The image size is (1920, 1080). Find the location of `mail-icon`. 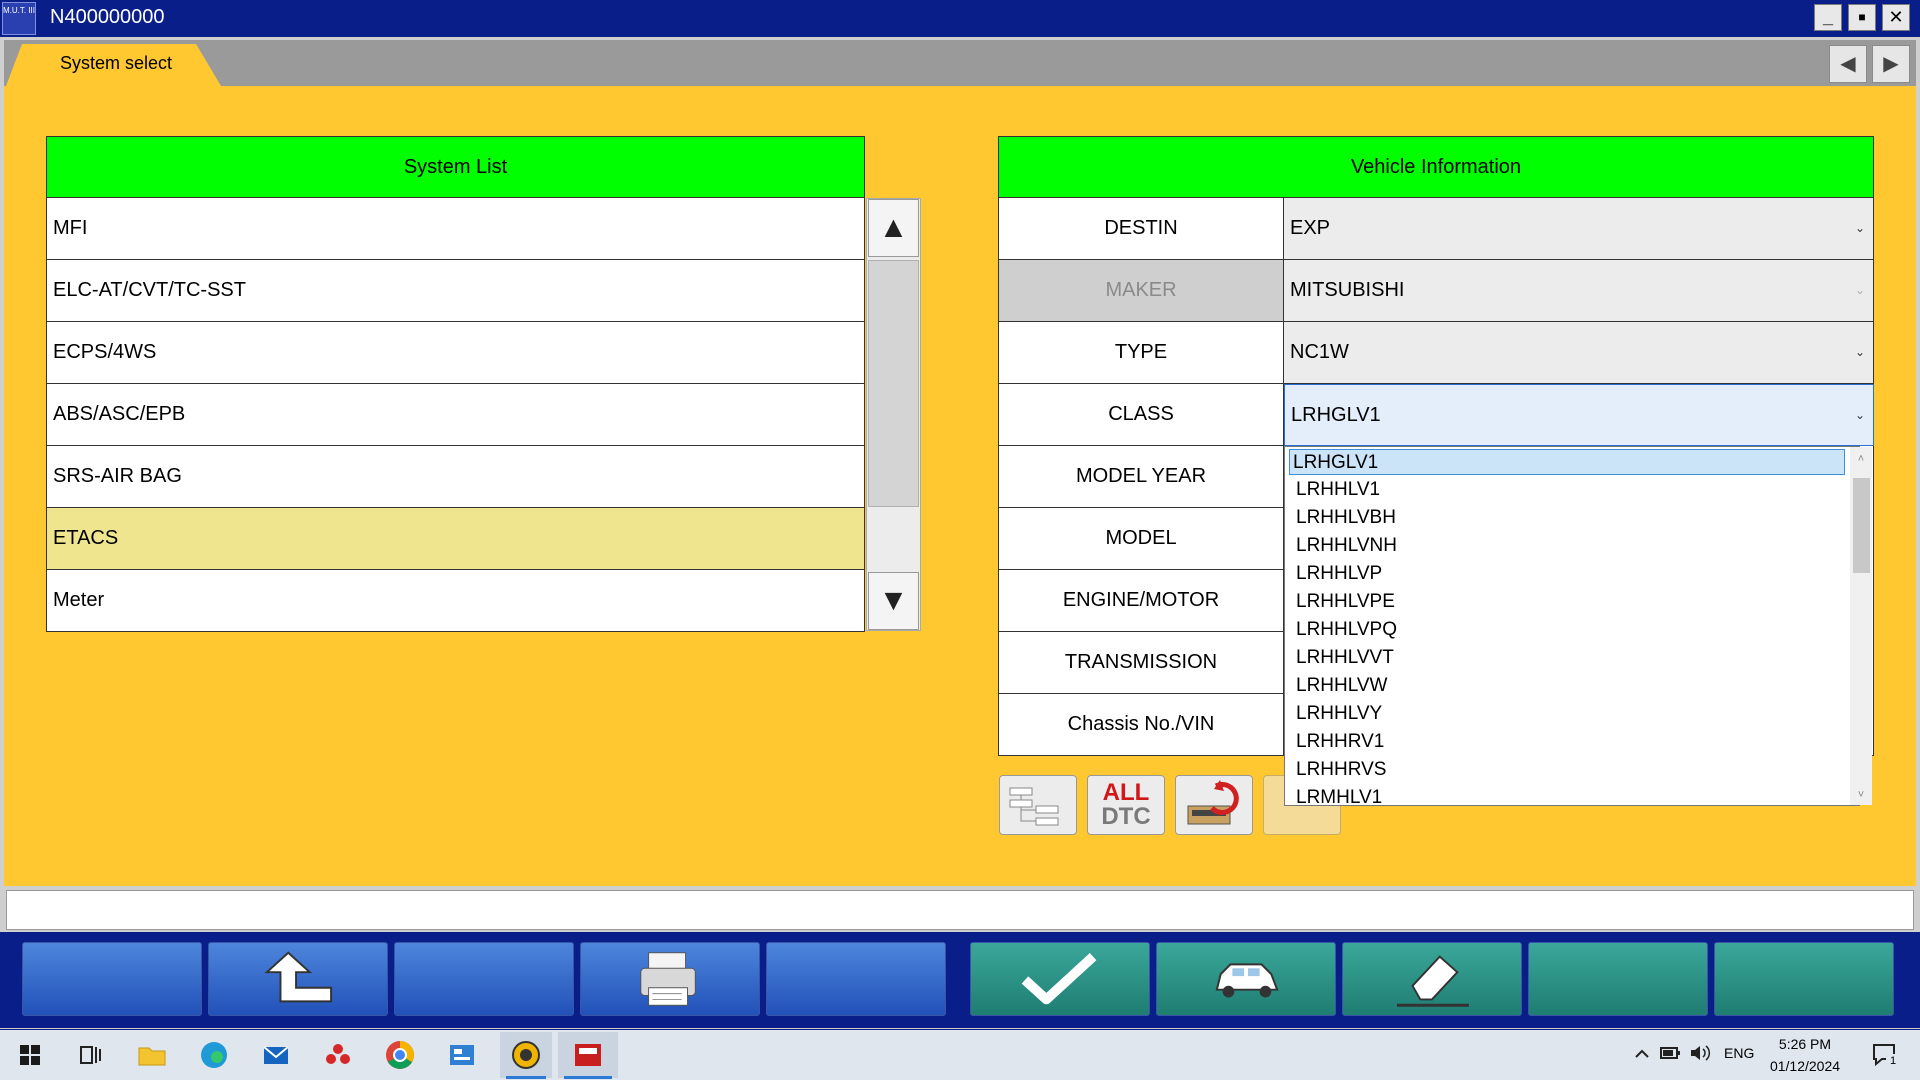

mail-icon is located at coordinates (276, 1055).